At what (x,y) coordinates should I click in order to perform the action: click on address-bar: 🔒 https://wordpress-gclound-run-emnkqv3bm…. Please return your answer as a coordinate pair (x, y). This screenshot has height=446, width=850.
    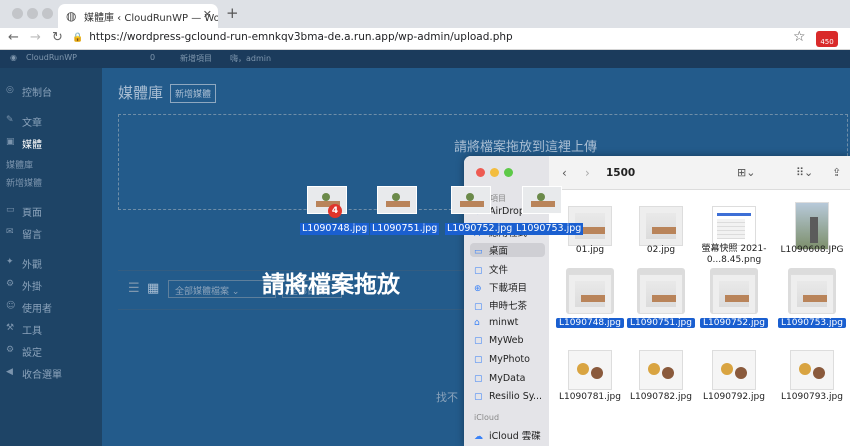
    Looking at the image, I should click on (292, 37).